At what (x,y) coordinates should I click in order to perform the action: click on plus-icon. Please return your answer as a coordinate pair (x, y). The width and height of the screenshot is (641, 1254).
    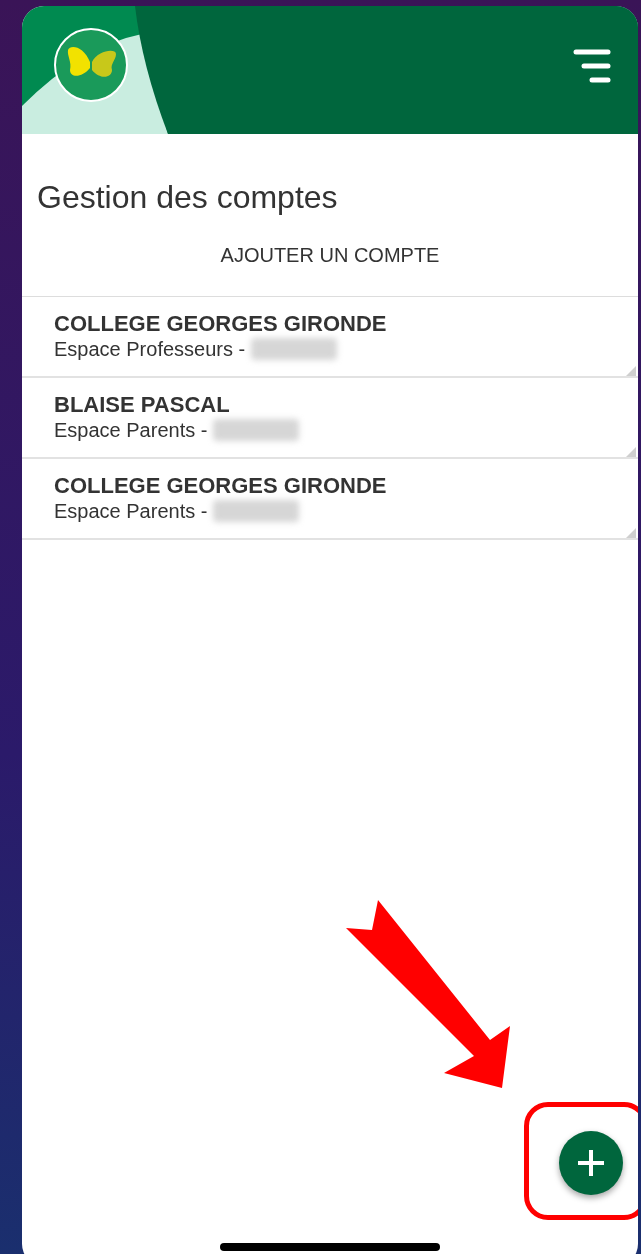
    Looking at the image, I should click on (591, 1163).